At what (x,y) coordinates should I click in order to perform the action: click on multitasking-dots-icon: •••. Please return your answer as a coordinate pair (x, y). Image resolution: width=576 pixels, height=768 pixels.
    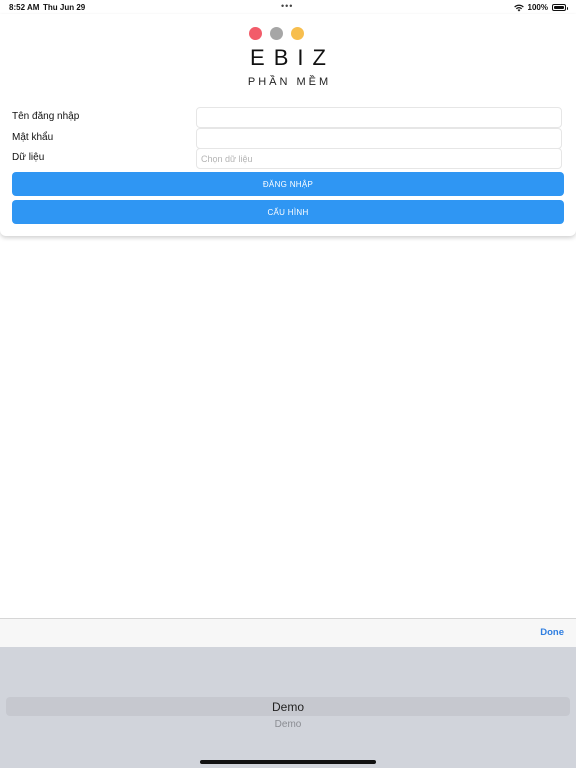
    Looking at the image, I should click on (287, 6).